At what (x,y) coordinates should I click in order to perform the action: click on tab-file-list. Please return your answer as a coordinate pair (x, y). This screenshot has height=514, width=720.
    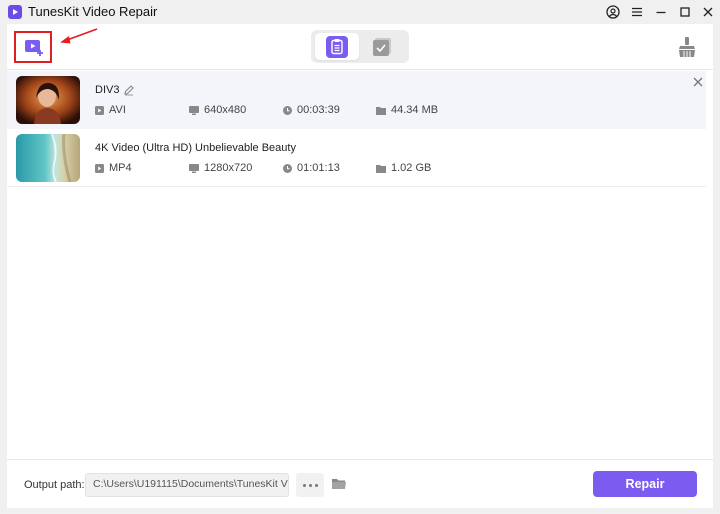
    Looking at the image, I should click on (337, 46).